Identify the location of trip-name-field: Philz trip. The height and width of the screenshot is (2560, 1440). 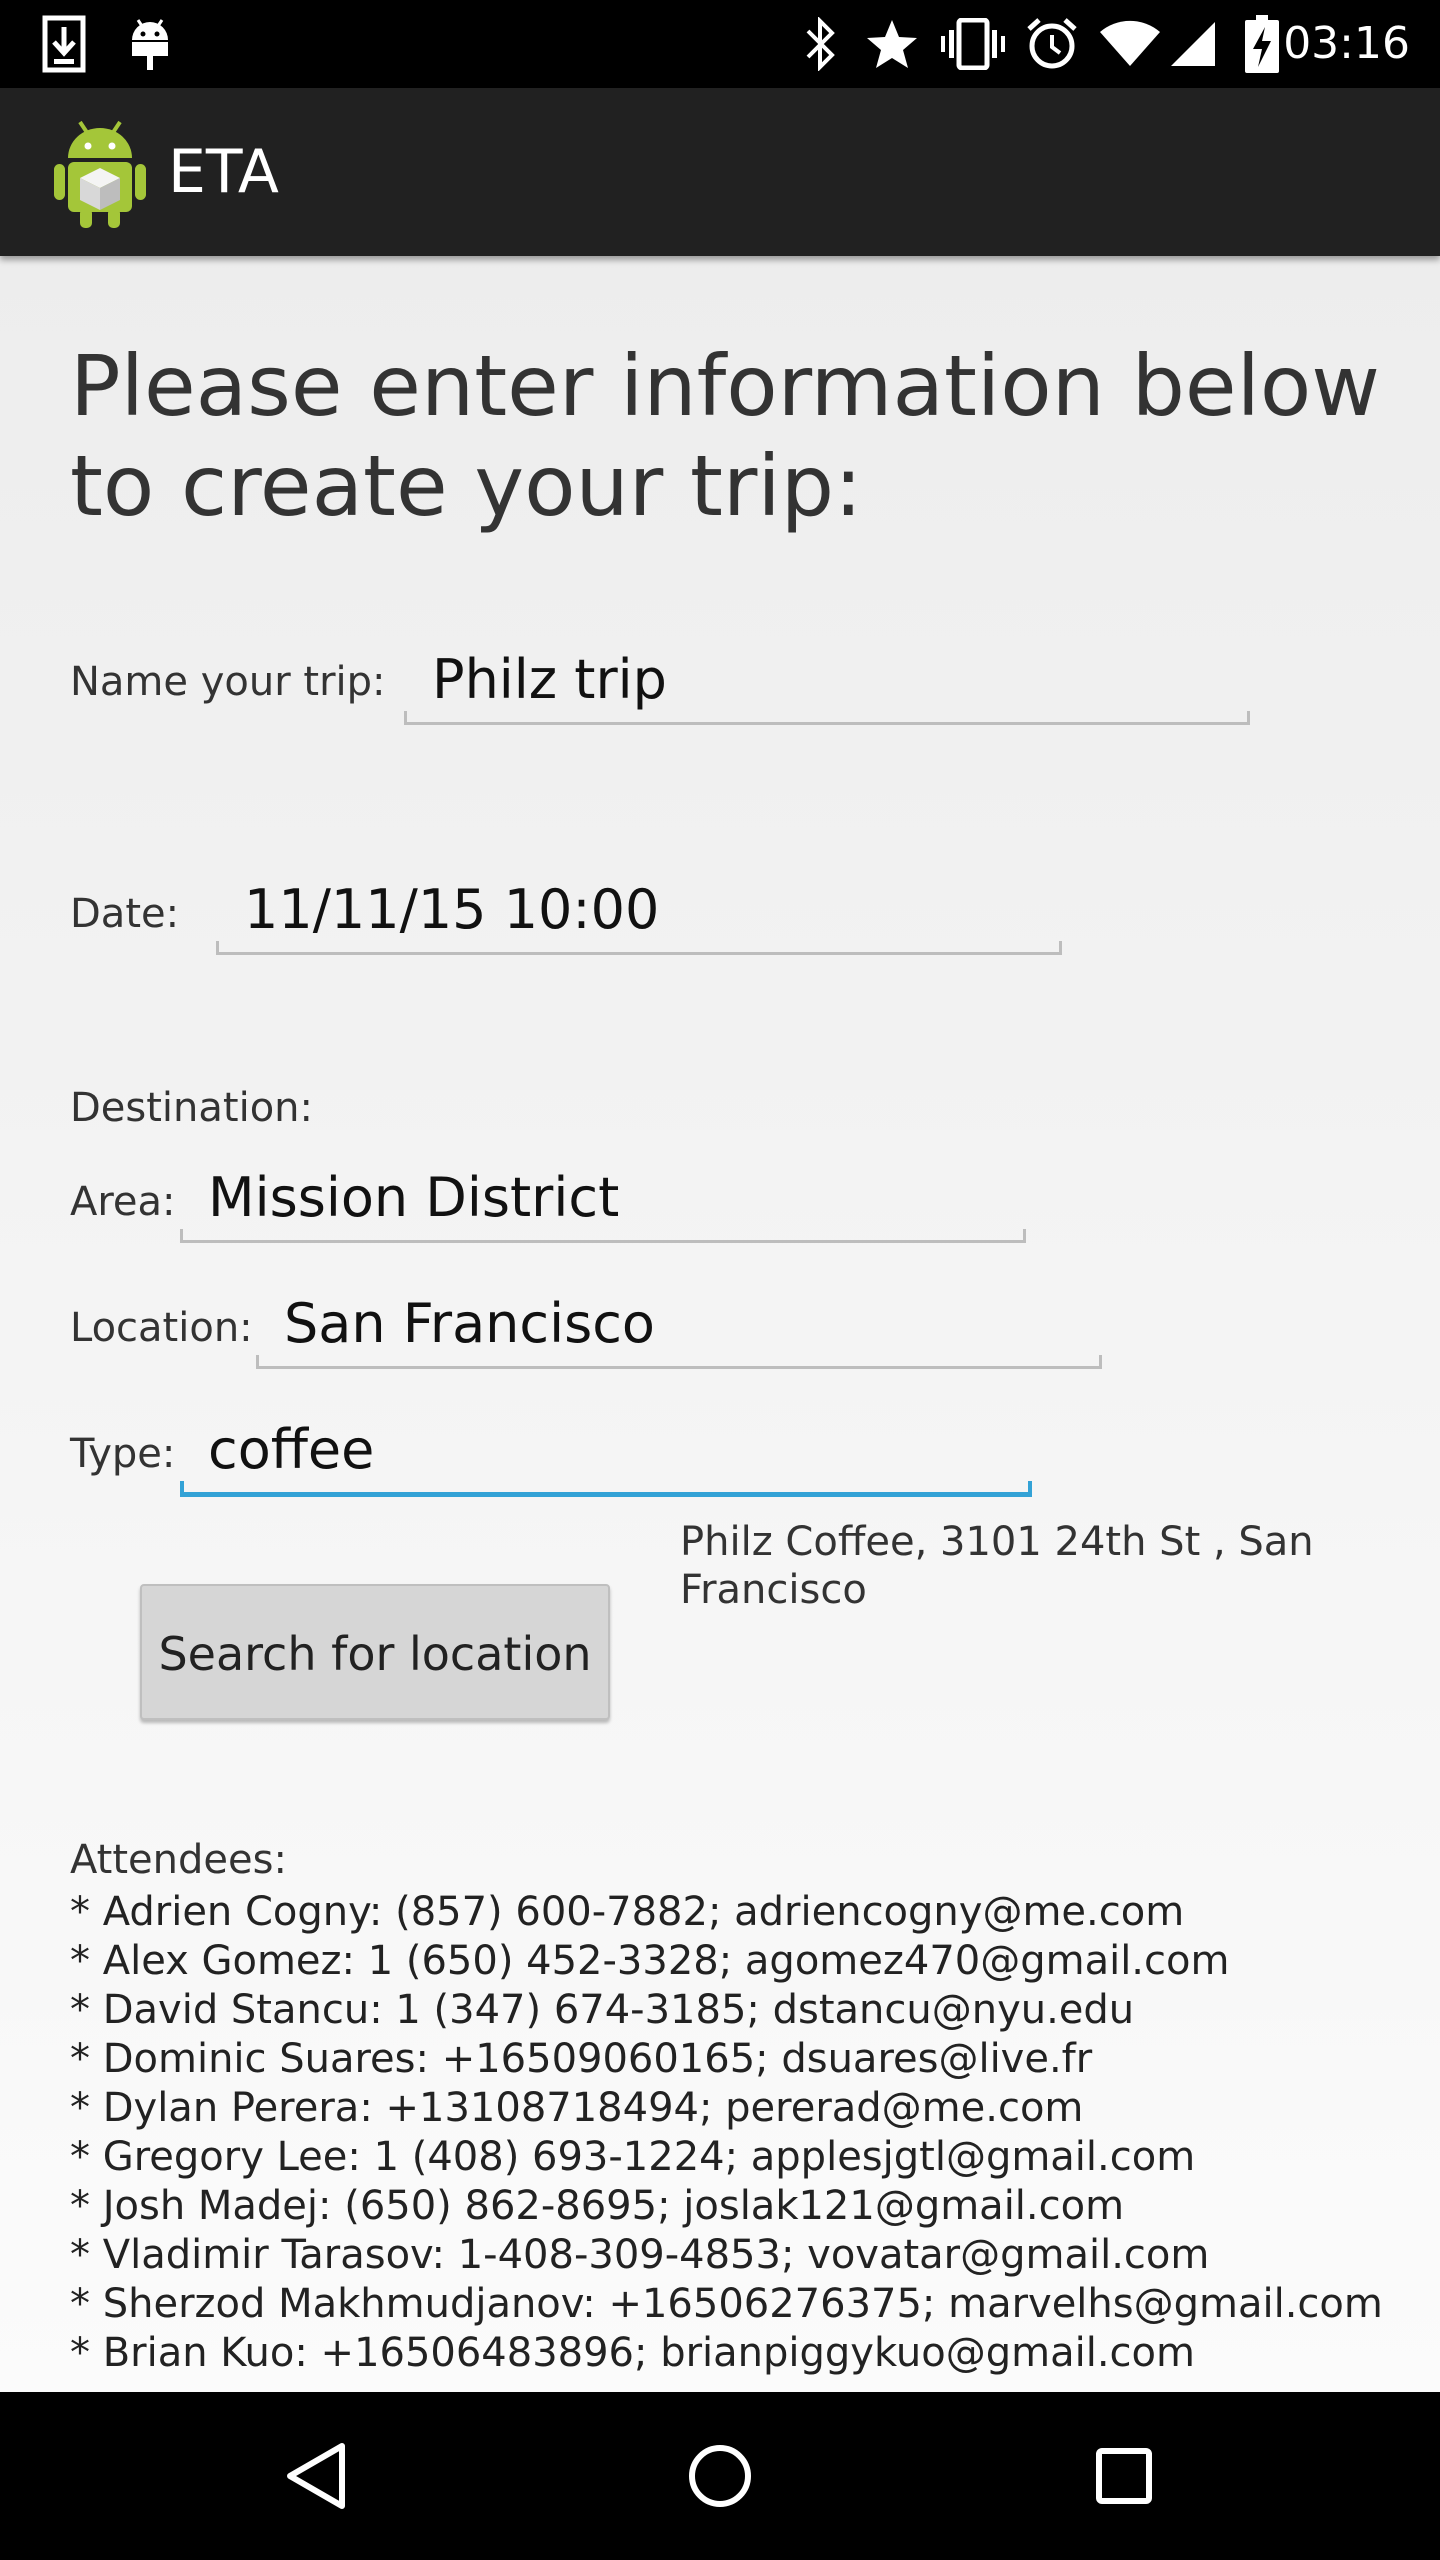
(827, 678).